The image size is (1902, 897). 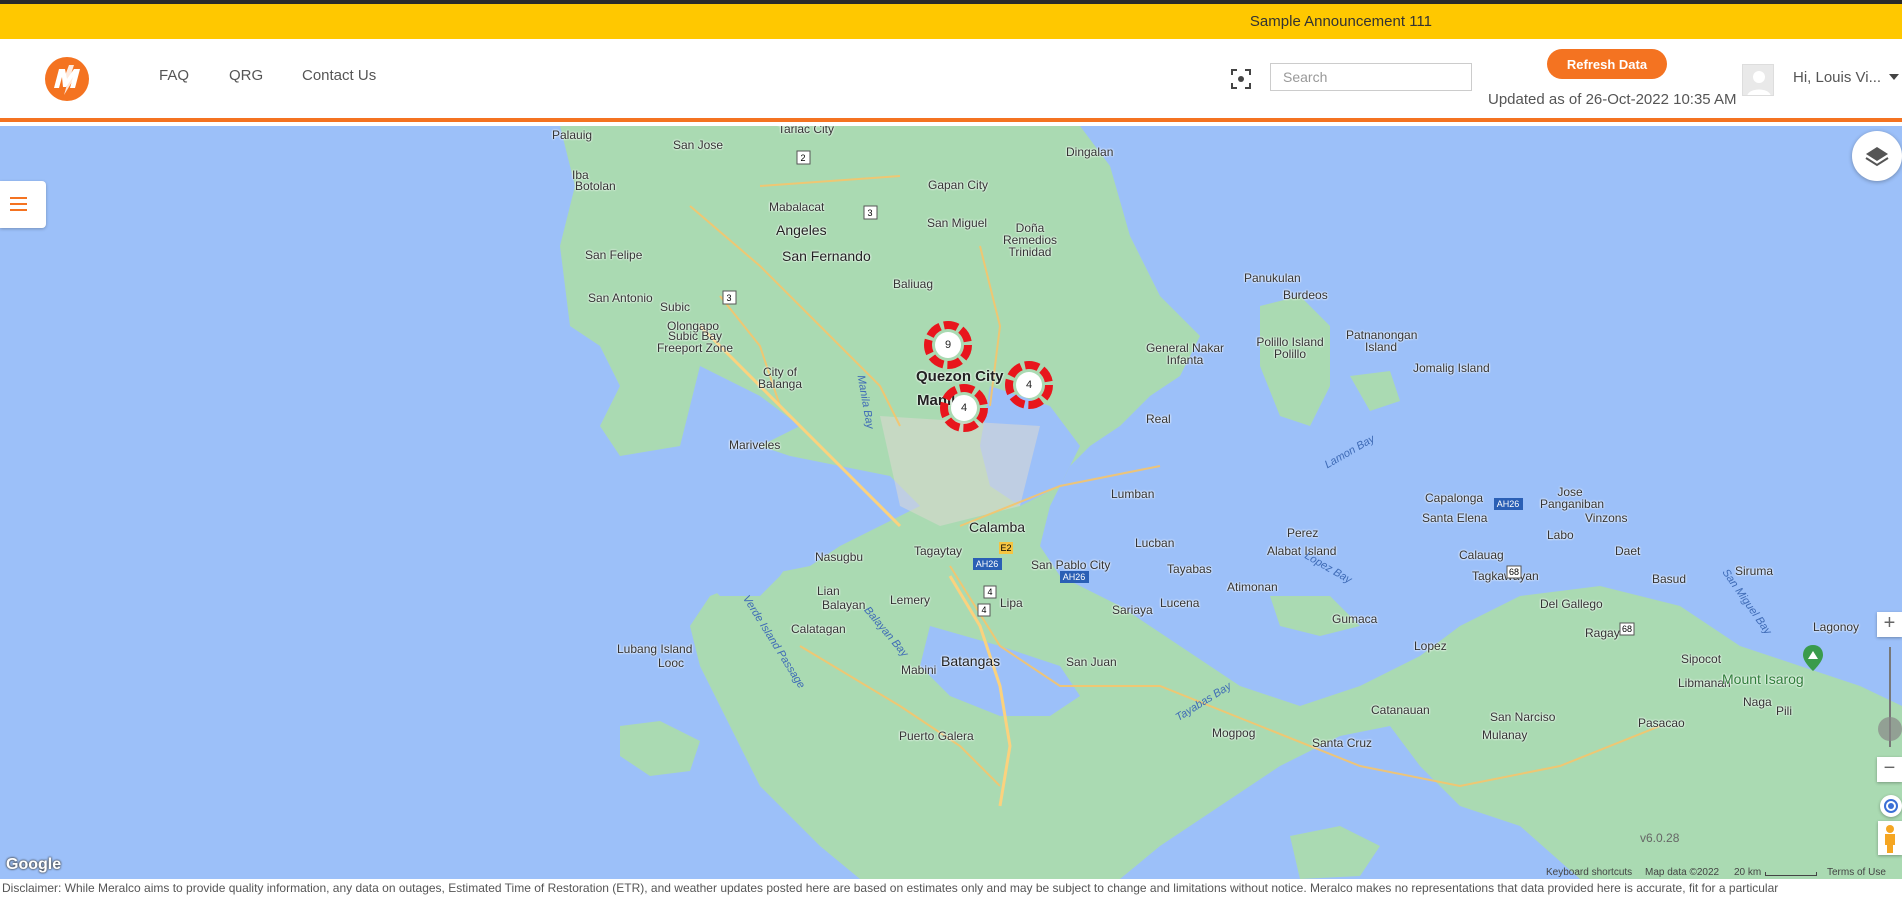 What do you see at coordinates (1430, 646) in the screenshot?
I see `place-label: Lopez` at bounding box center [1430, 646].